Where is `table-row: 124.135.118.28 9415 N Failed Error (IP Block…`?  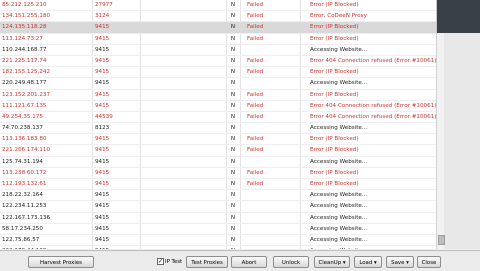 table-row: 124.135.118.28 9415 N Failed Error (IP Block… is located at coordinates (218, 28).